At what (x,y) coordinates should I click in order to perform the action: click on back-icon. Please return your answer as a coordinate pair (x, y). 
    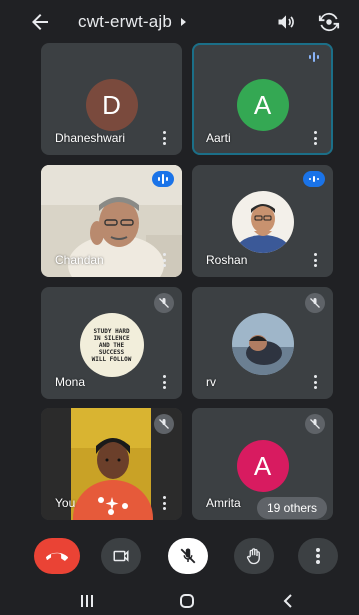
    Looking at the image, I should click on (289, 601).